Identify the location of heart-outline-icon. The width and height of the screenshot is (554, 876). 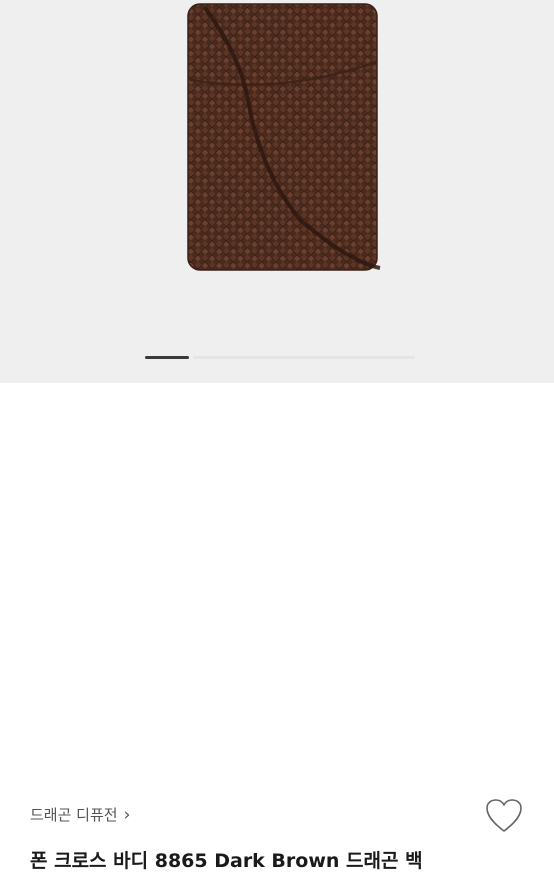
(504, 815).